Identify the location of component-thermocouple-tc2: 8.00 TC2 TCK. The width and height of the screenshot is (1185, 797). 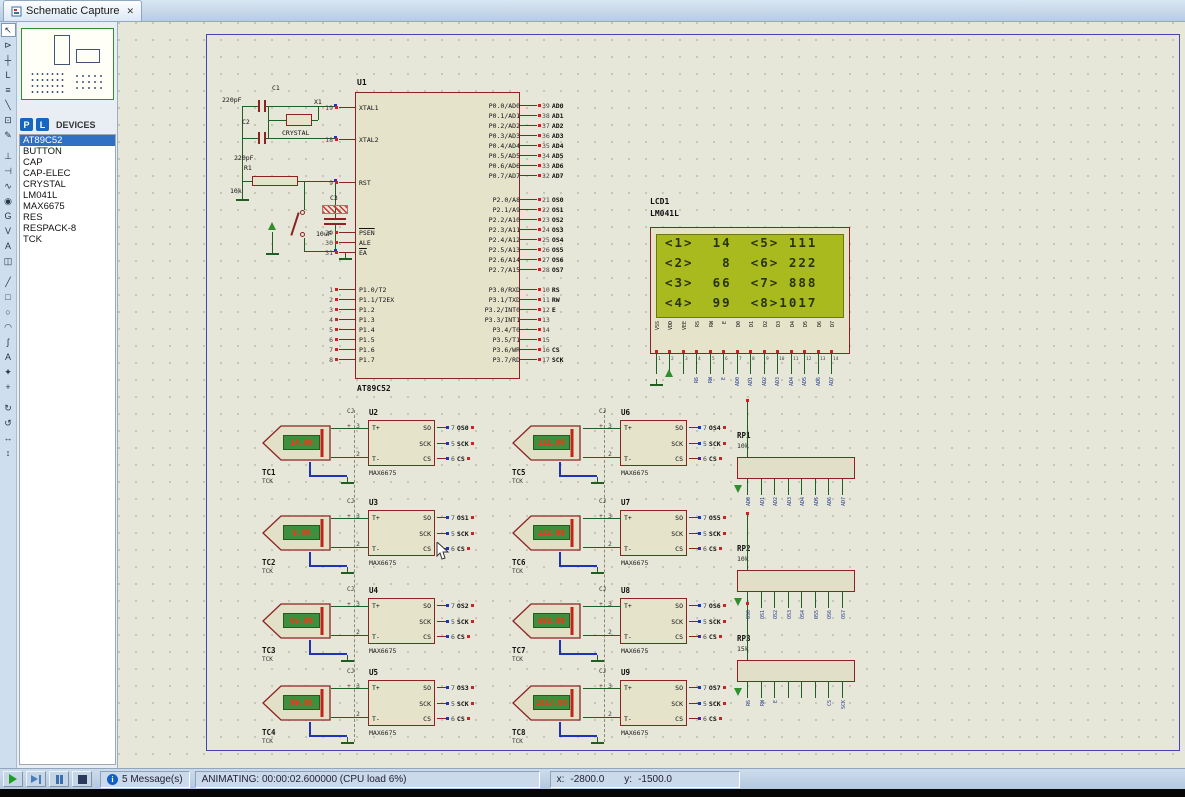
(308, 543).